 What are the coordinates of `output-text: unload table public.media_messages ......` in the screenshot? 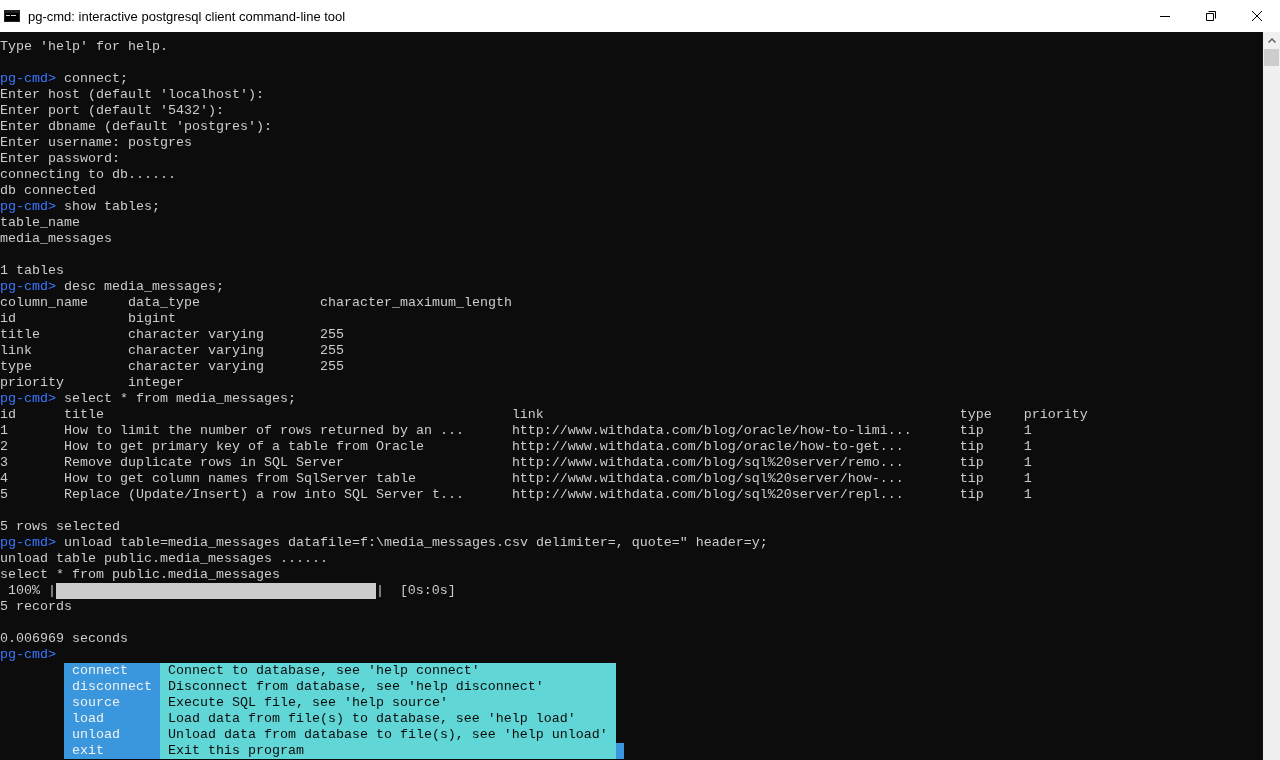 It's located at (164, 559).